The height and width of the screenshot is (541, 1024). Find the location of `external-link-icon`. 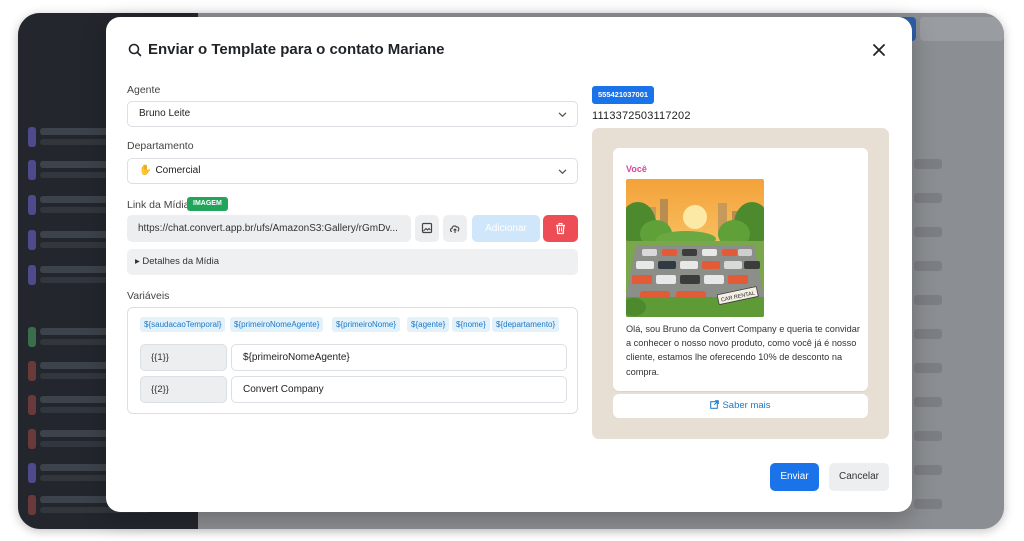

external-link-icon is located at coordinates (715, 404).